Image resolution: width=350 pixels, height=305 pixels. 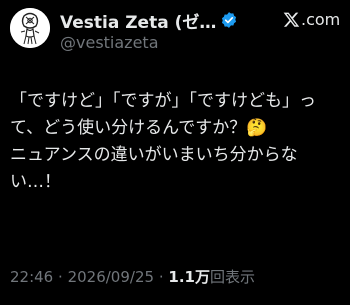 I want to click on avatar-character-illustration, so click(x=30, y=28).